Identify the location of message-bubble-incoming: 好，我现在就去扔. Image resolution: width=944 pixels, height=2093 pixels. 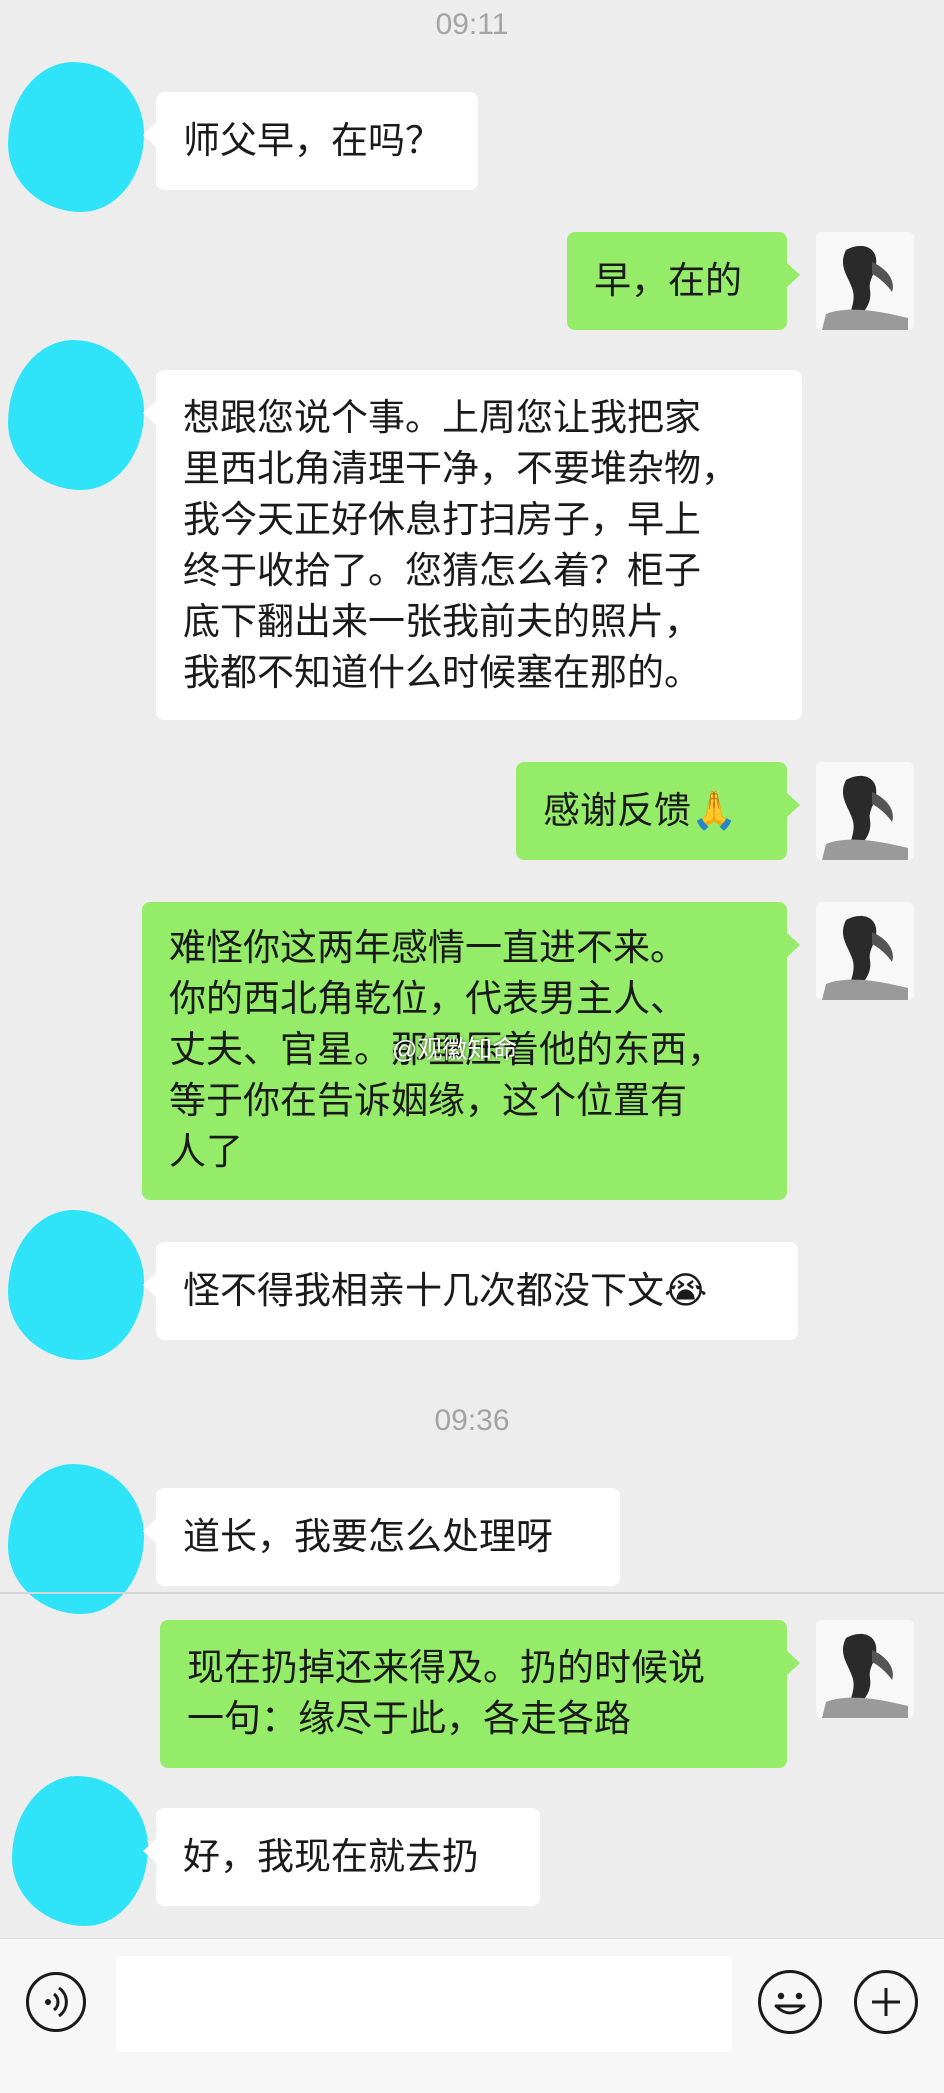
(341, 1857).